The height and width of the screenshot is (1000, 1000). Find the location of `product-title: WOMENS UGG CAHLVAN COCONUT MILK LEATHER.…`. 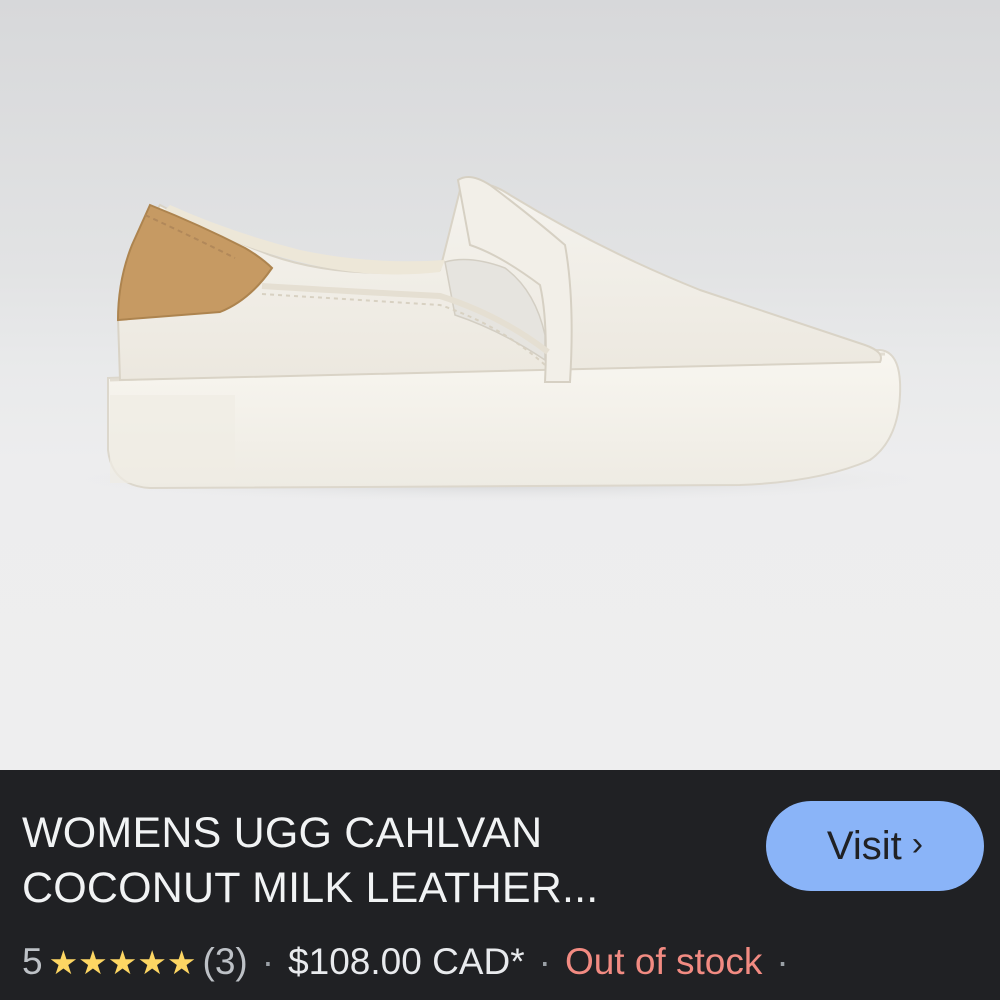

product-title: WOMENS UGG CAHLVAN COCONUT MILK LEATHER.… is located at coordinates (372, 861).